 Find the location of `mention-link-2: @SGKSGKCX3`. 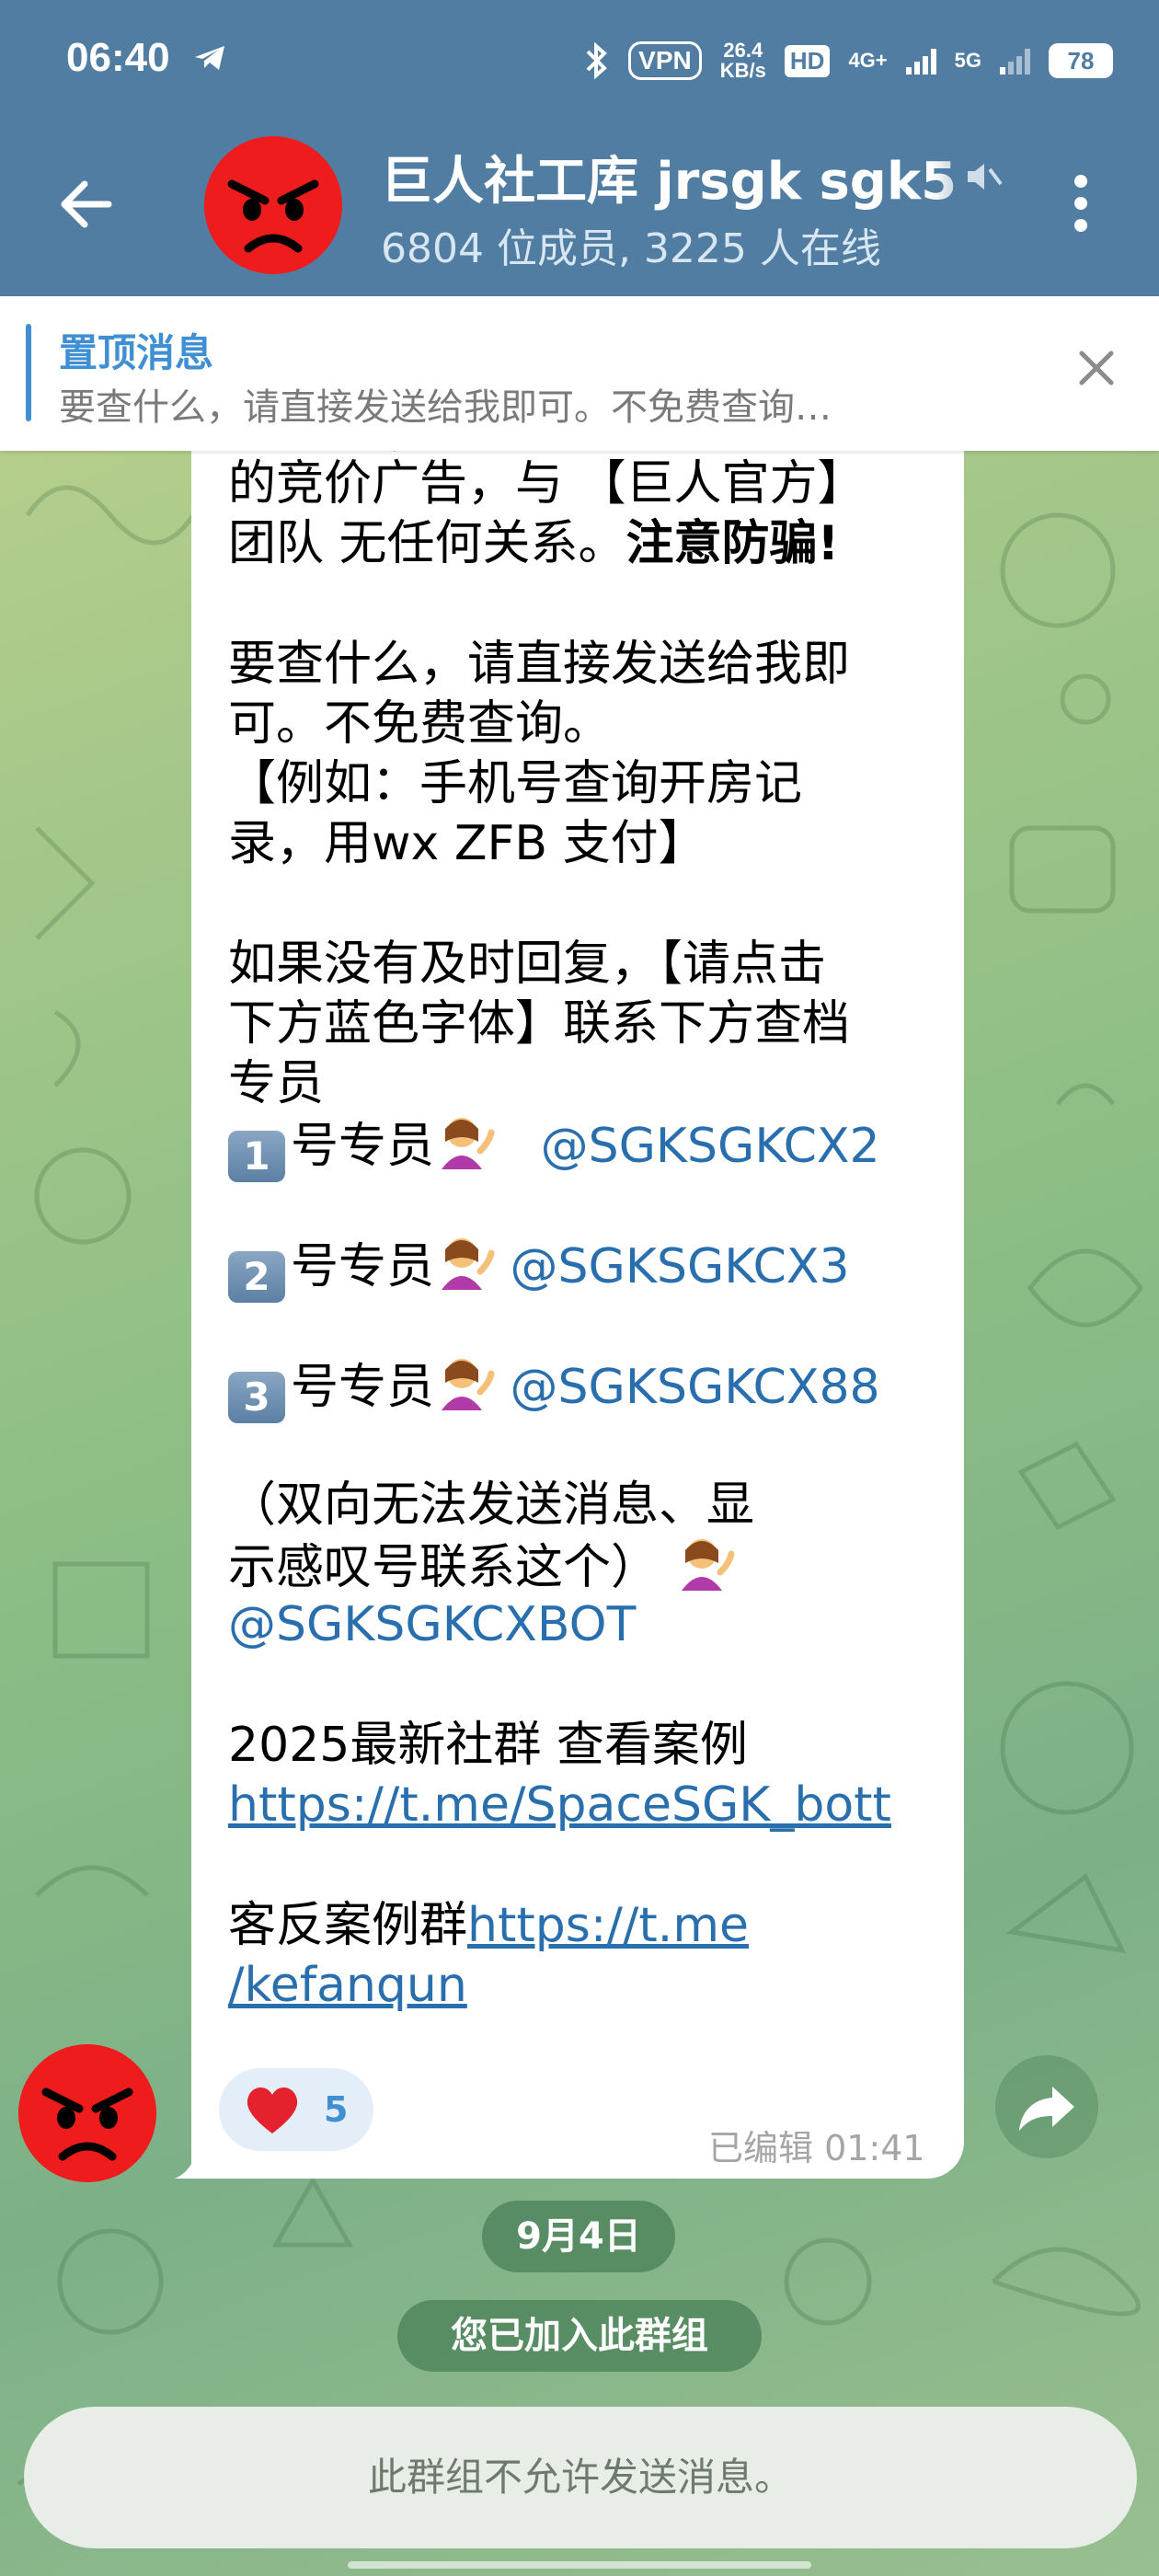

mention-link-2: @SGKSGKCX3 is located at coordinates (680, 1266).